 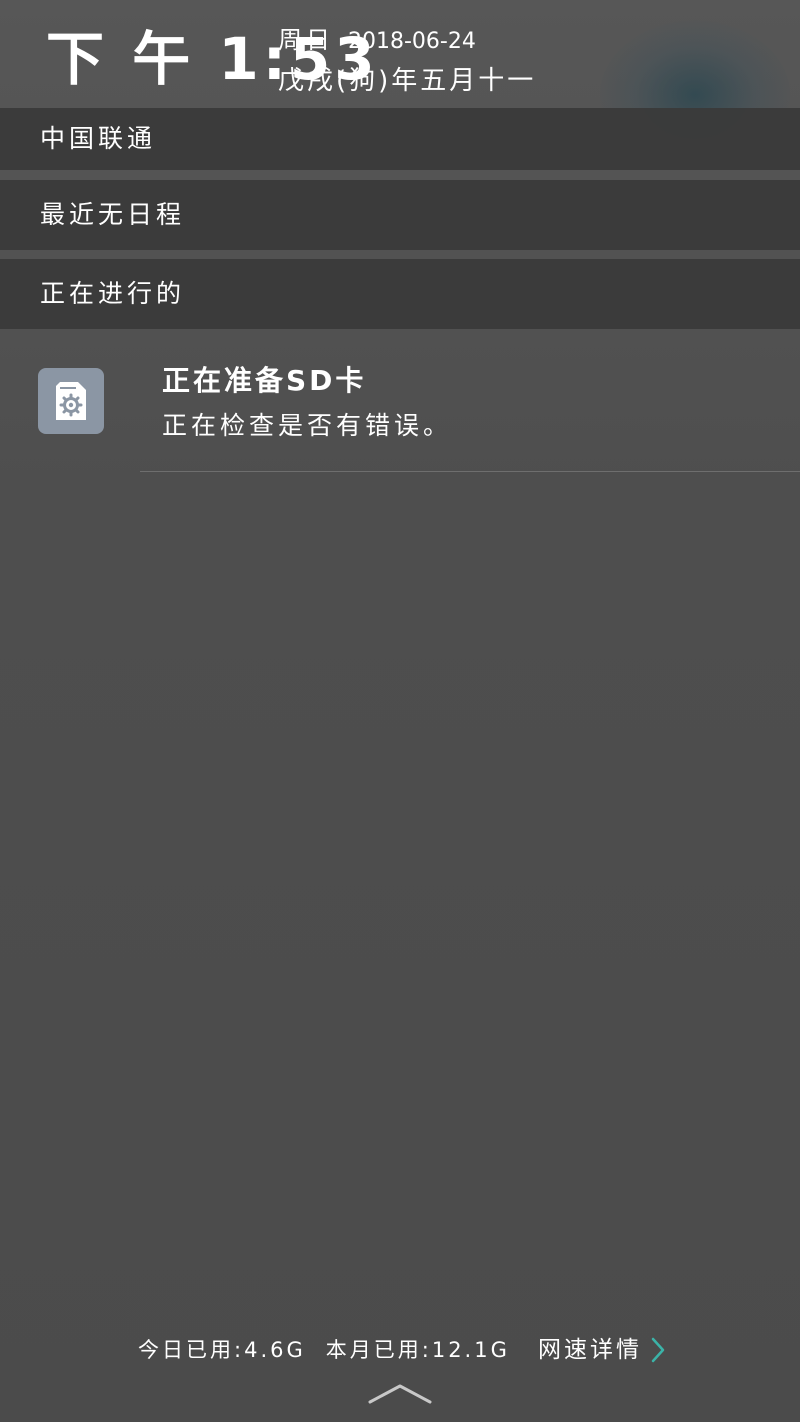 I want to click on carrier-name: 中国联通, so click(x=98, y=138).